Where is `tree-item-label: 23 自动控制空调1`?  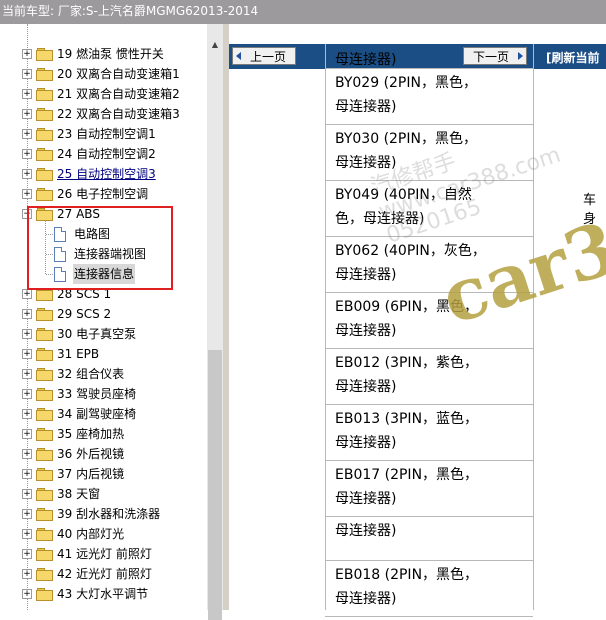
tree-item-label: 23 自动控制空调1 is located at coordinates (106, 134).